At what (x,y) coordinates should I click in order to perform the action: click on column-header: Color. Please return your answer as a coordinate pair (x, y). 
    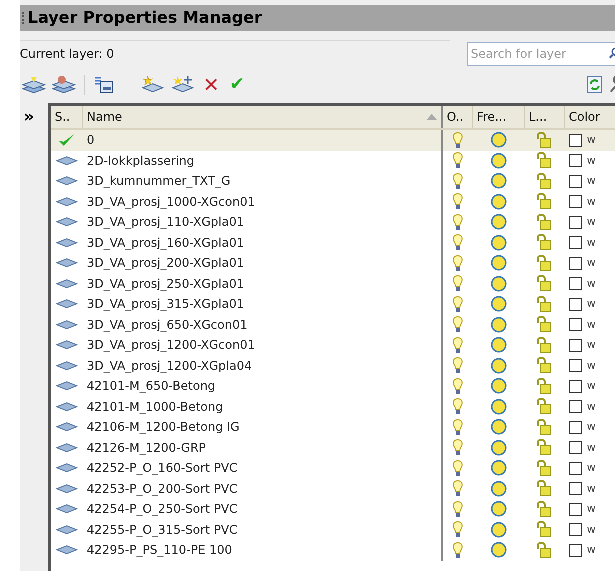
    Looking at the image, I should click on (590, 117).